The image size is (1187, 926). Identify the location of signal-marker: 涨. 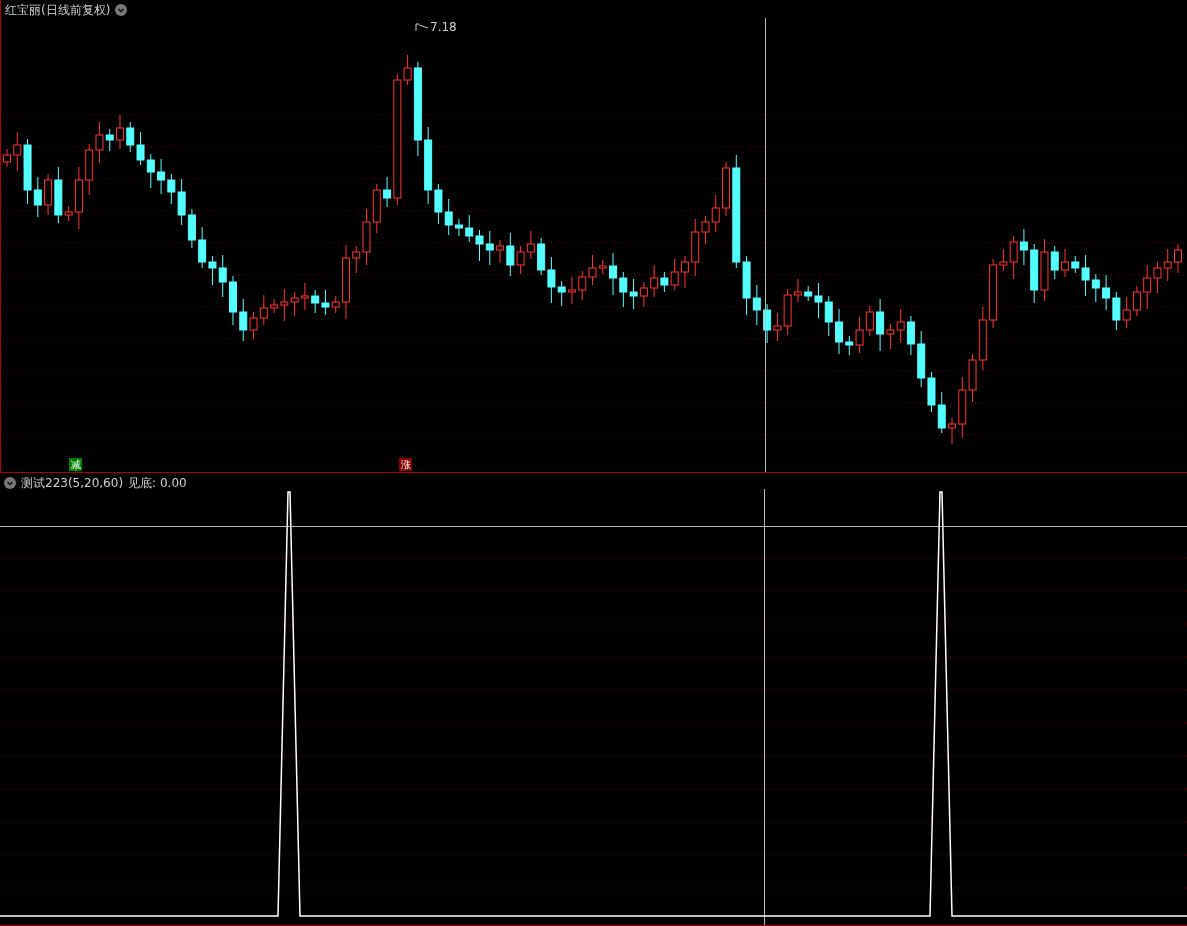
(405, 464).